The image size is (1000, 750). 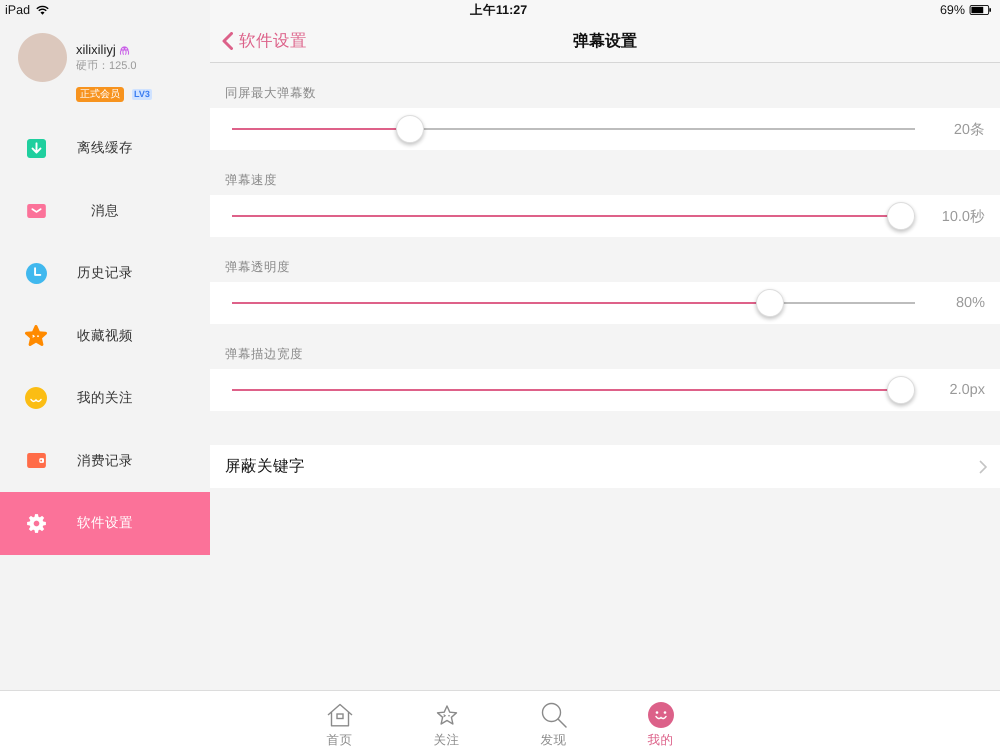 I want to click on section-label: 弹幕透明度, so click(x=257, y=267).